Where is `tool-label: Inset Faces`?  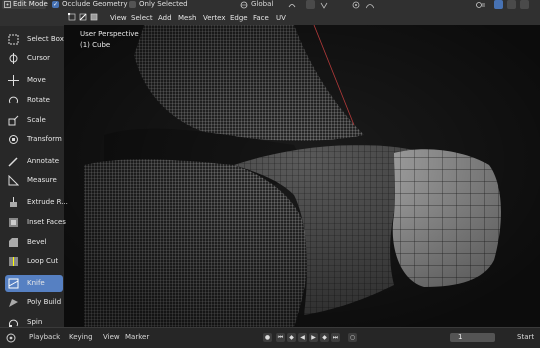
tool-label: Inset Faces is located at coordinates (46, 222).